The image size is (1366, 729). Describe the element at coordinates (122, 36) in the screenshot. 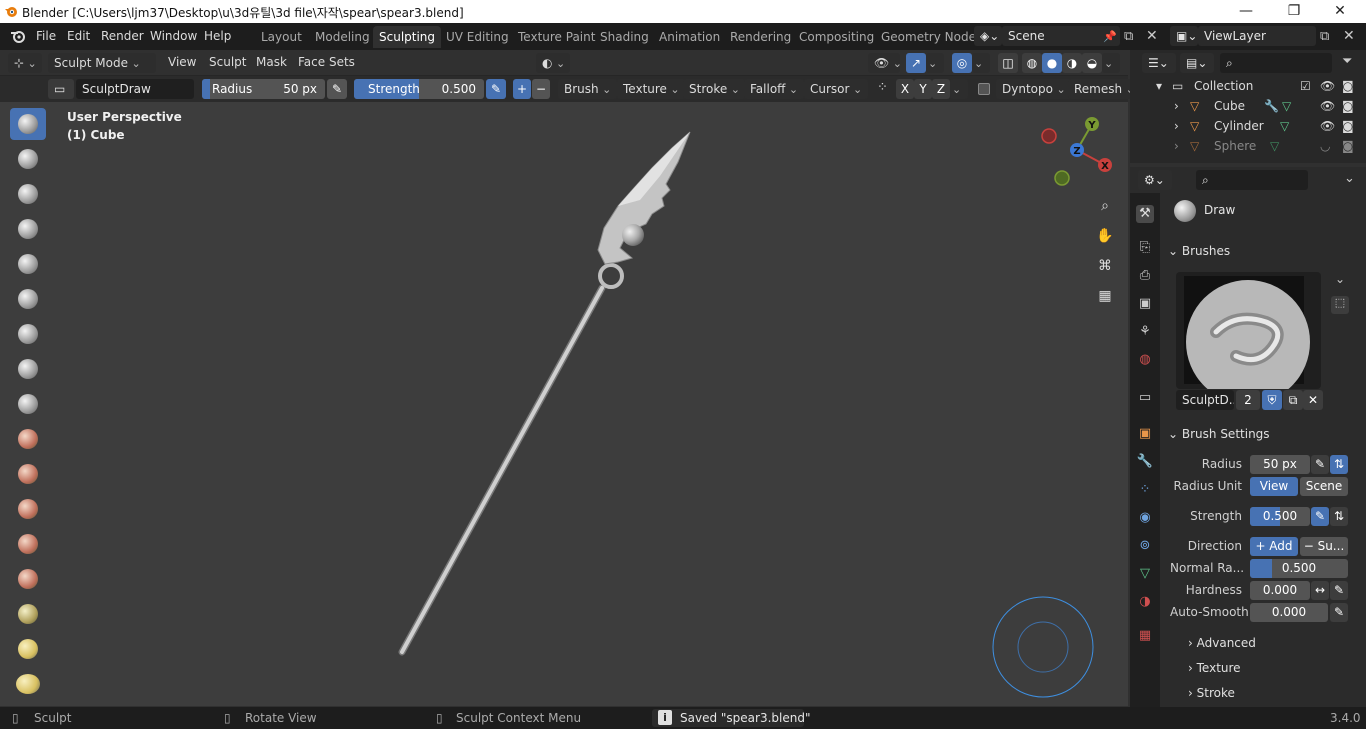

I see `menu-render: Render` at that location.